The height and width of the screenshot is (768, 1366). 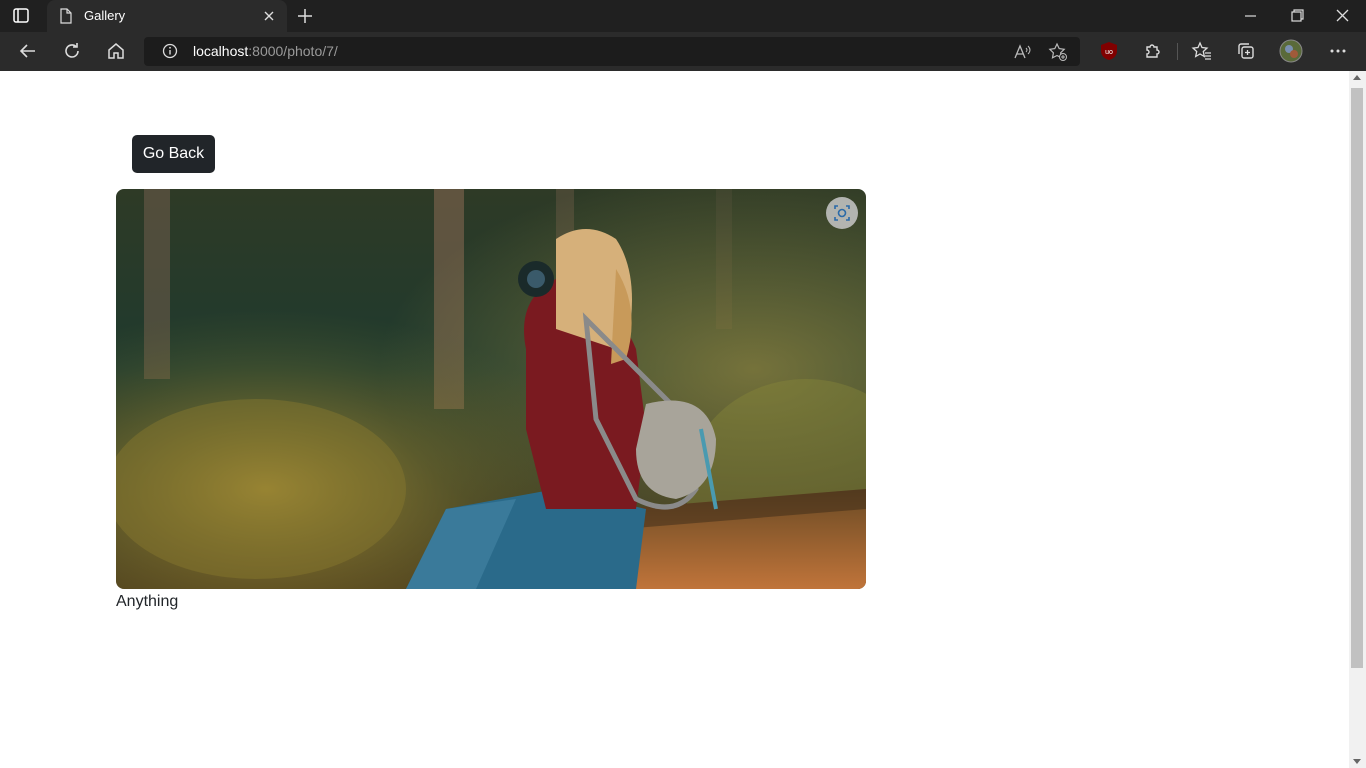 I want to click on ublock-icon: uo, so click(x=1109, y=51).